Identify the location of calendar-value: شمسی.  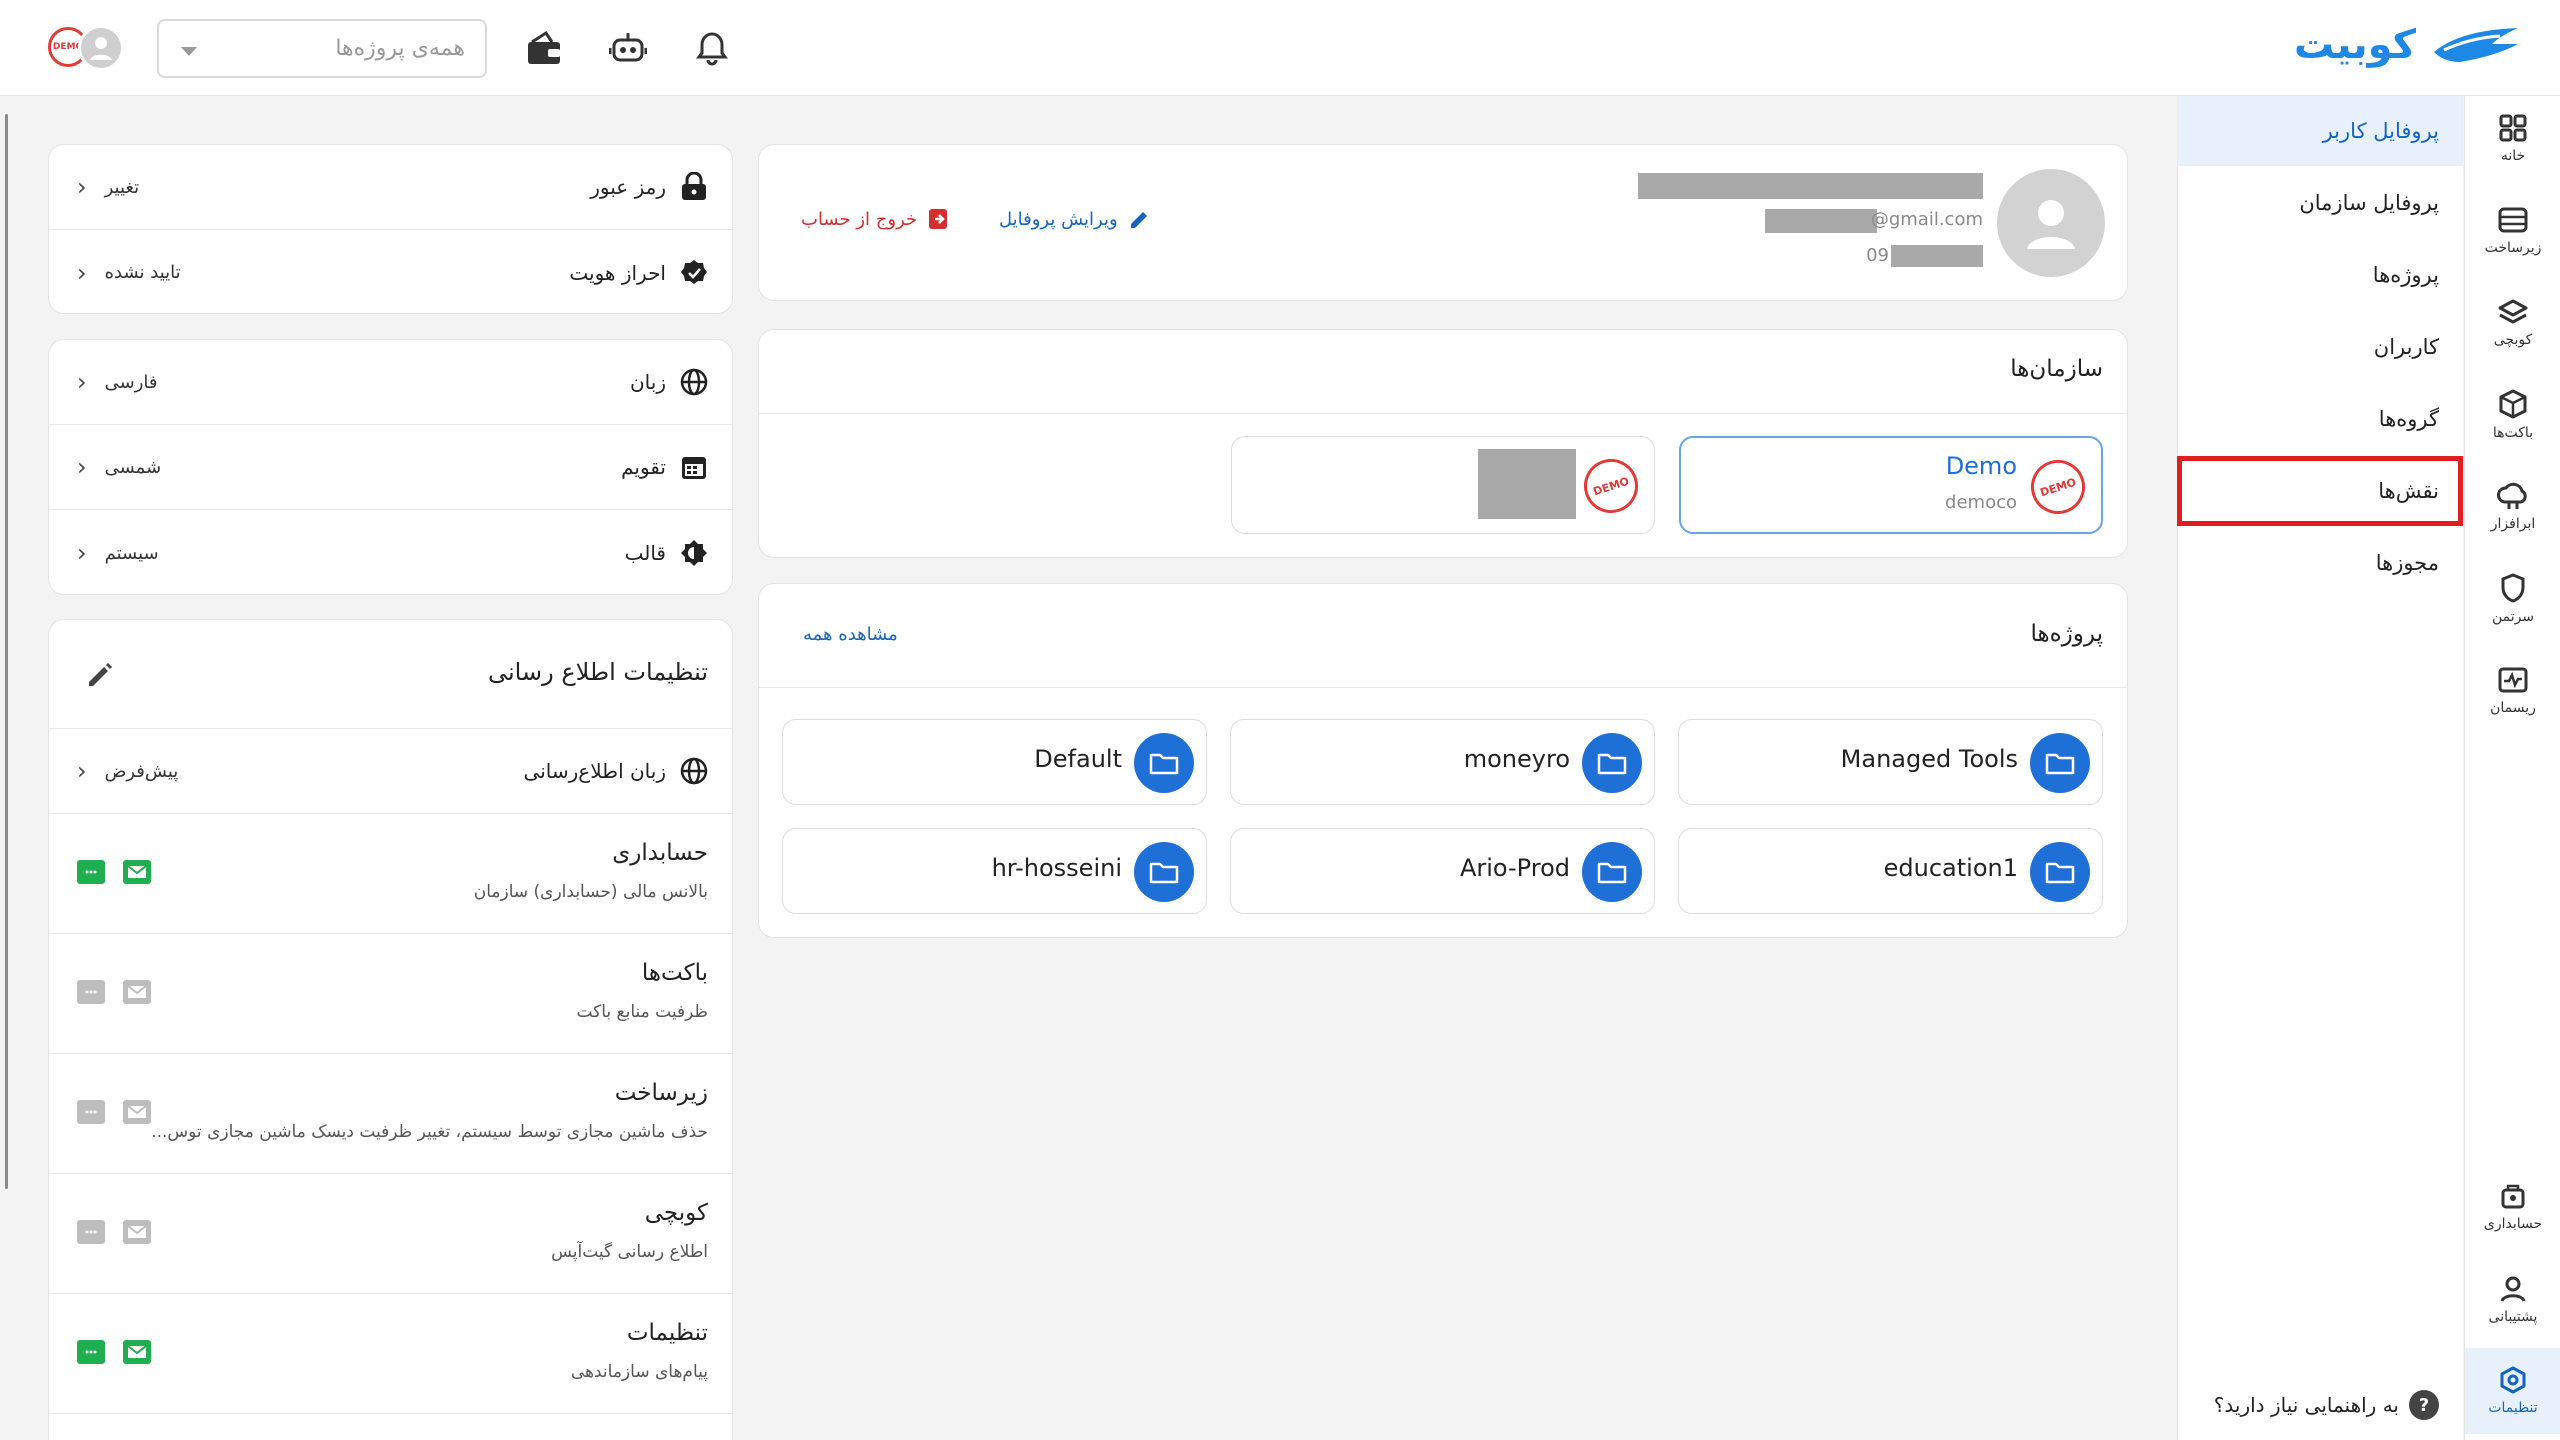
(133, 467).